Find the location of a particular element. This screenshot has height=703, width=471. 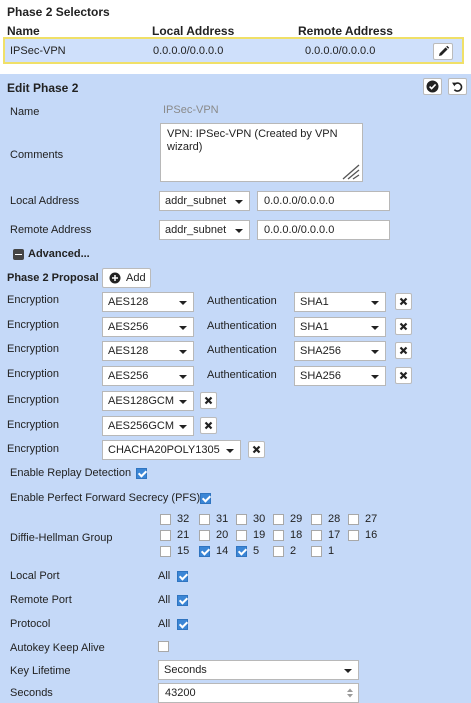

plus-circle-icon is located at coordinates (115, 278).